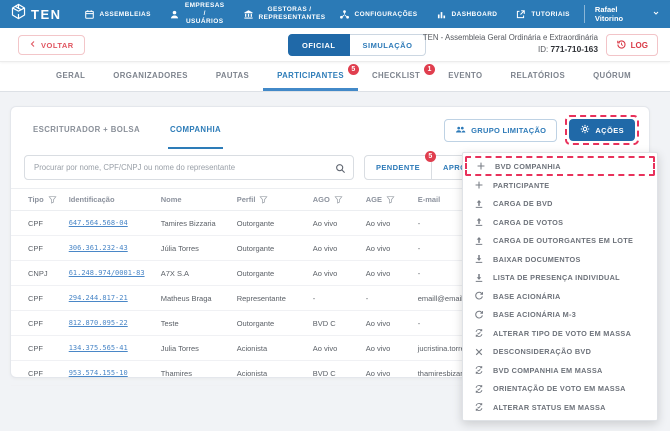  Describe the element at coordinates (560, 222) in the screenshot. I see `menu-item-carga-de-votos: CARGA DE VOTOS` at that location.